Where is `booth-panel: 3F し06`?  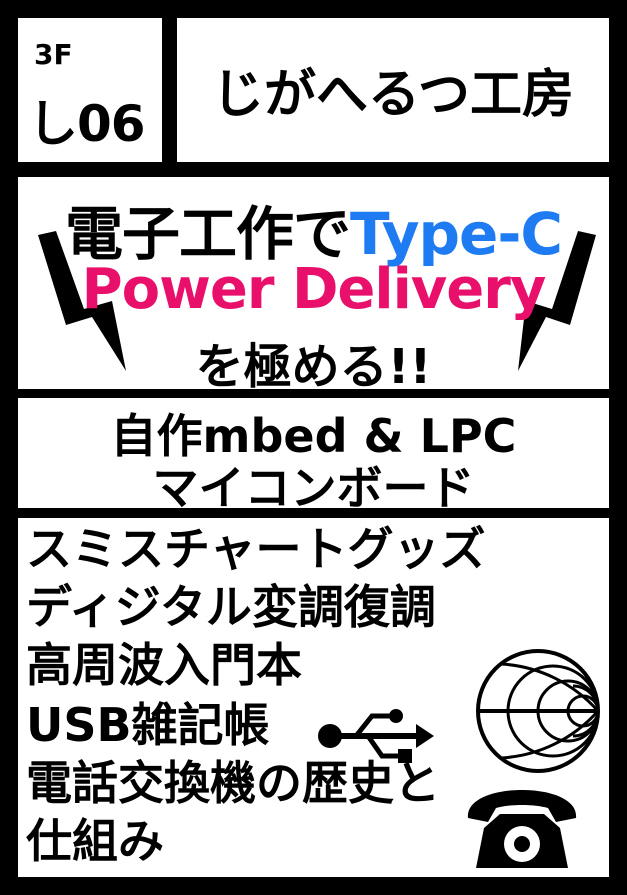 booth-panel: 3F し06 is located at coordinates (90, 90).